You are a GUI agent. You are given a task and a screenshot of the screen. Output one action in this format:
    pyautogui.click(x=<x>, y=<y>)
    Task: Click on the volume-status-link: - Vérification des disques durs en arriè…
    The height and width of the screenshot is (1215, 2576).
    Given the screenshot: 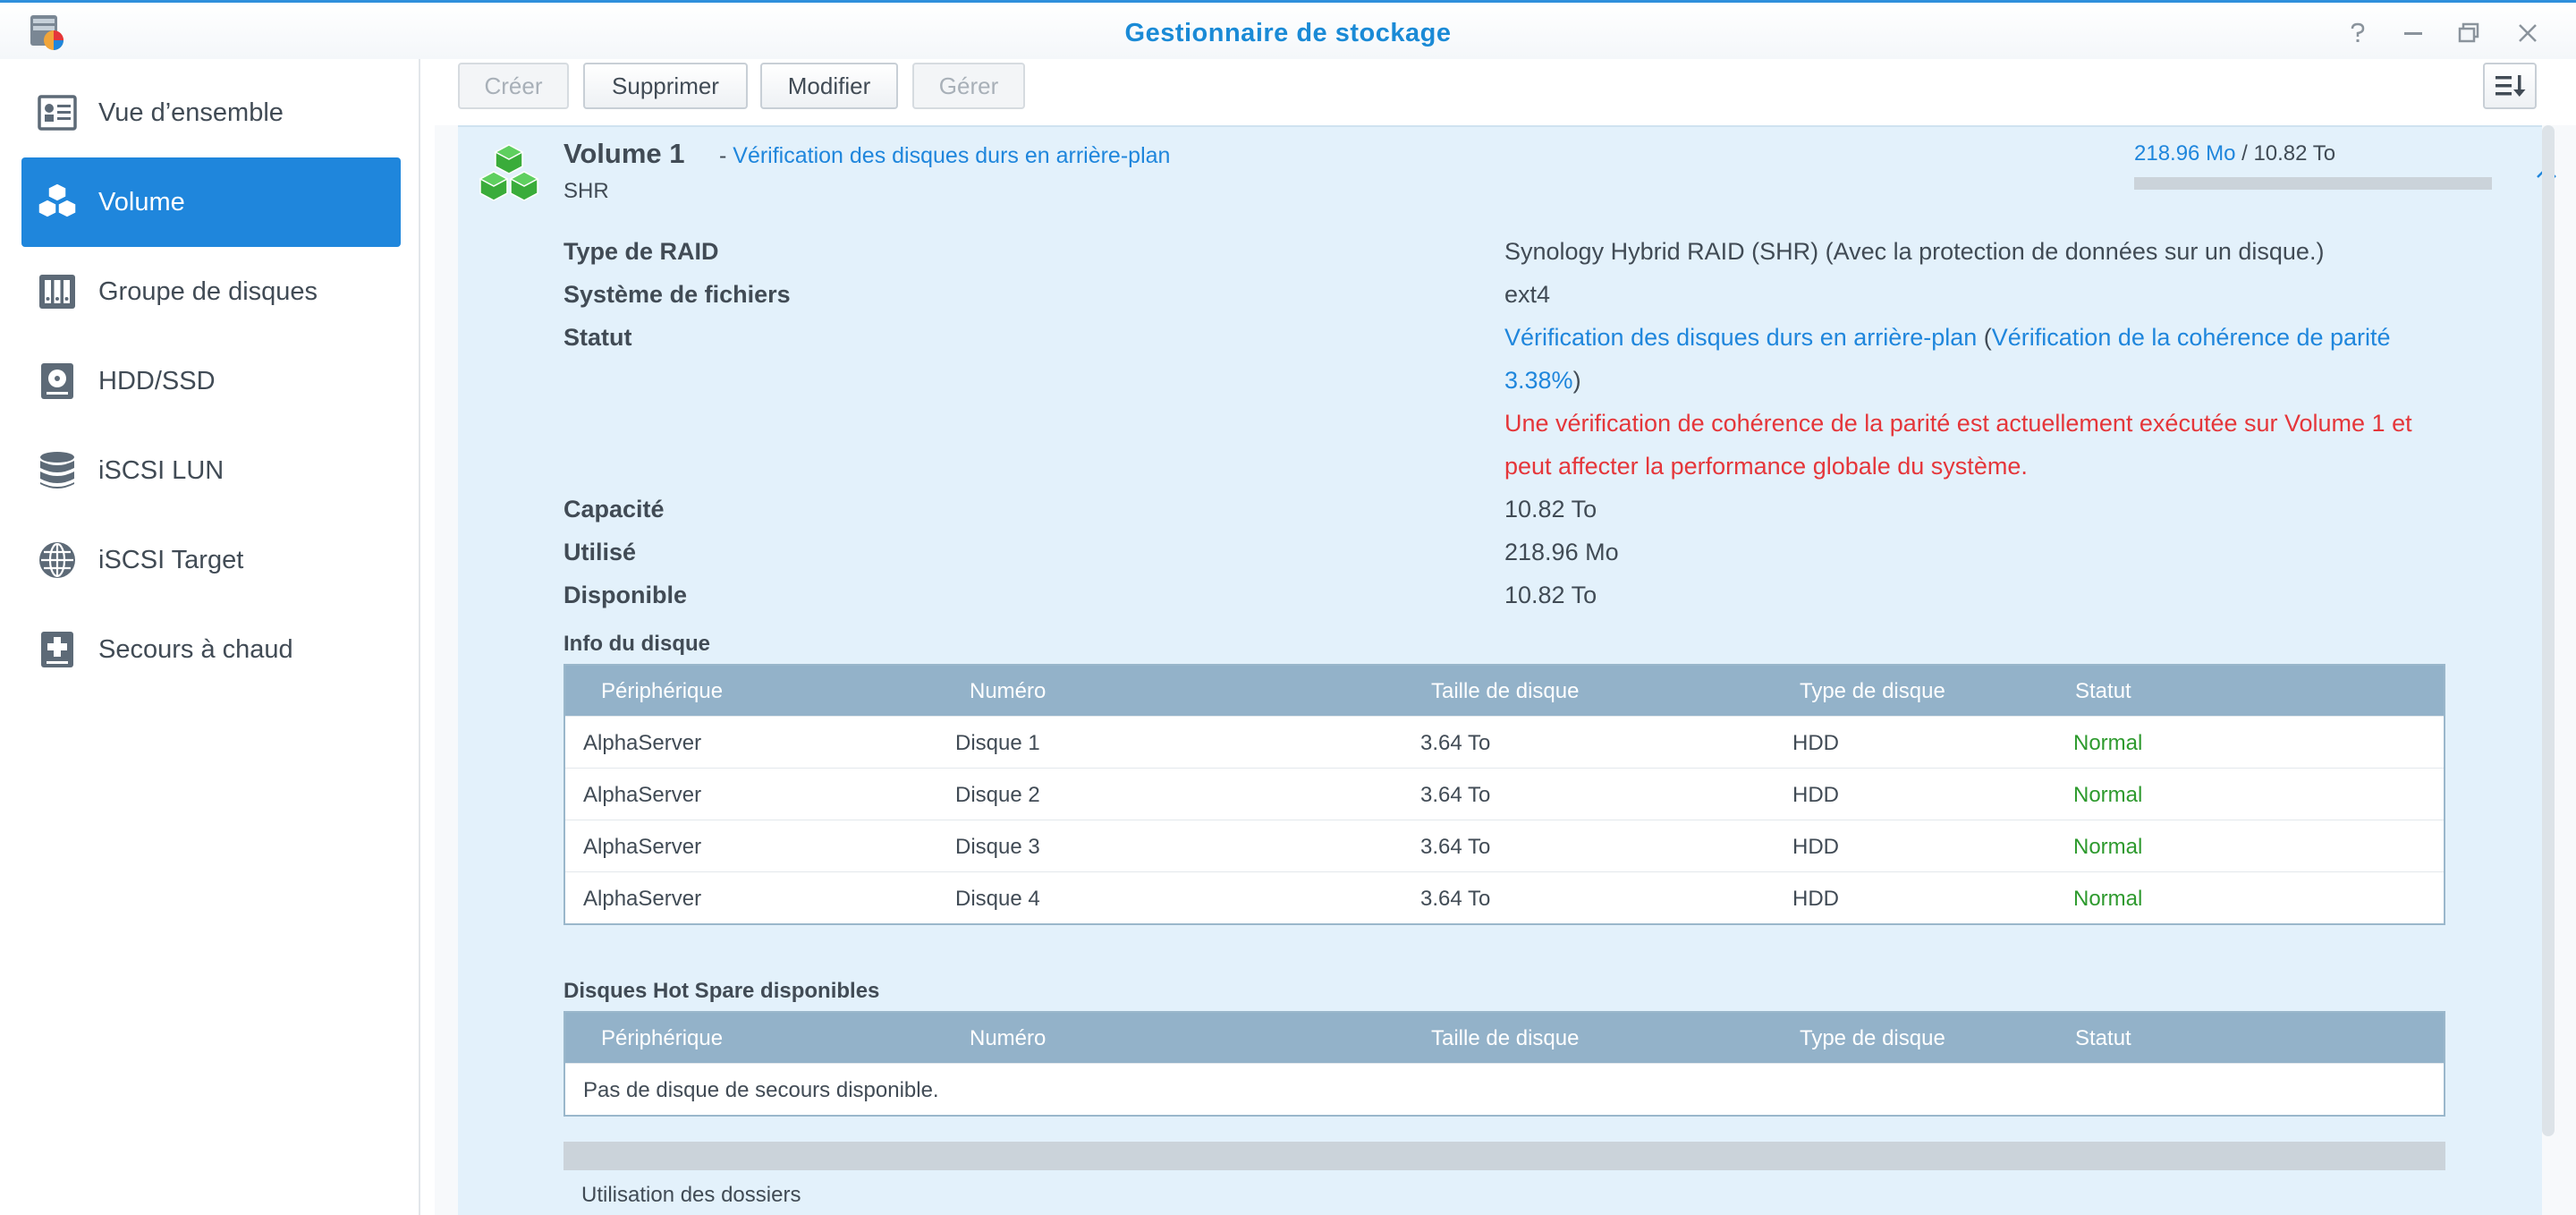 What is the action you would take?
    pyautogui.click(x=944, y=156)
    